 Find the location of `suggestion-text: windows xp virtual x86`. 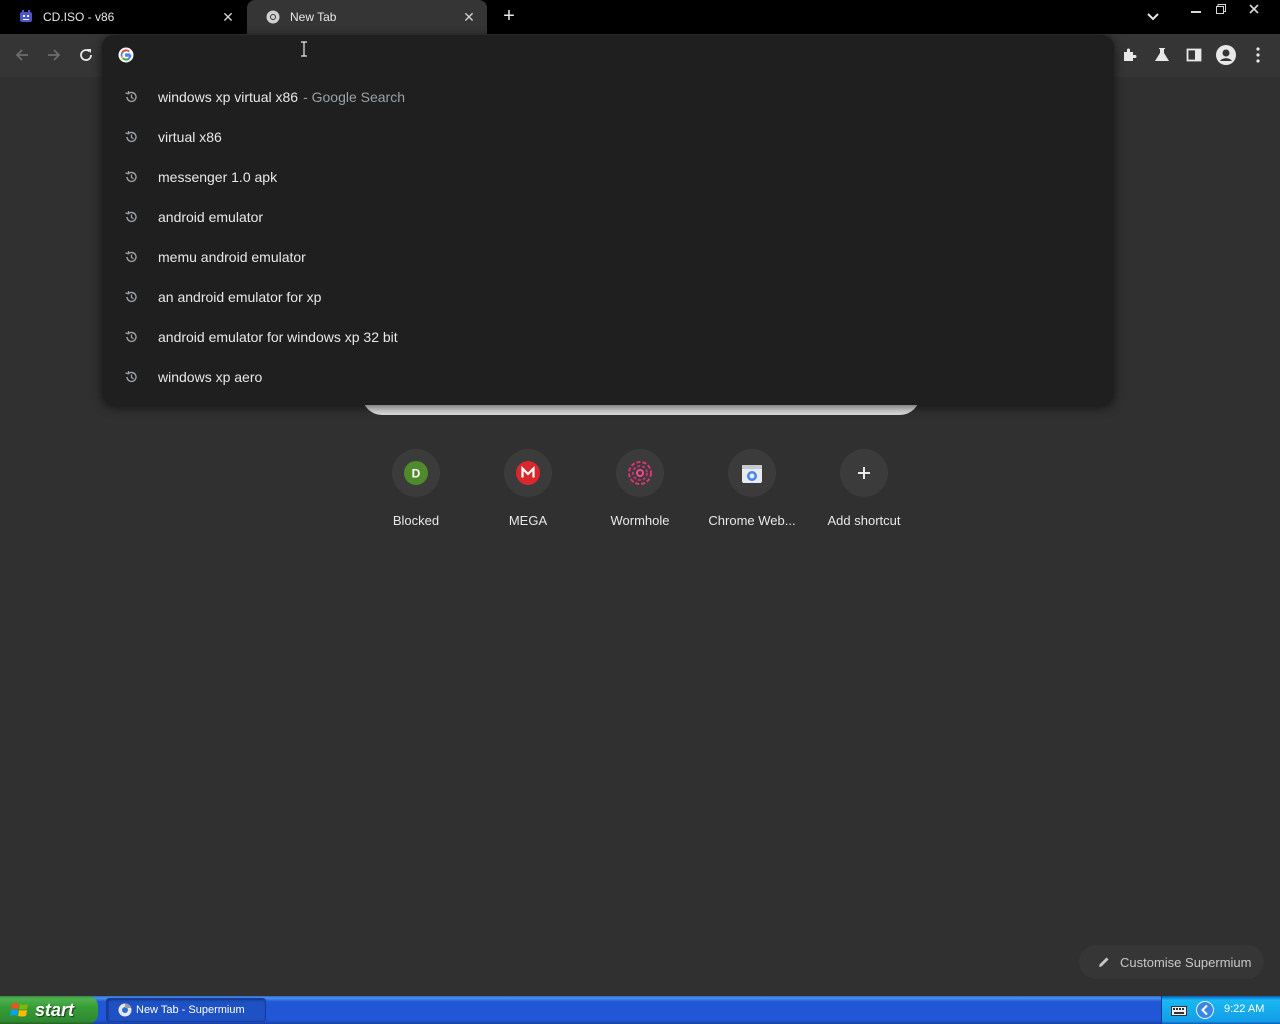

suggestion-text: windows xp virtual x86 is located at coordinates (228, 97).